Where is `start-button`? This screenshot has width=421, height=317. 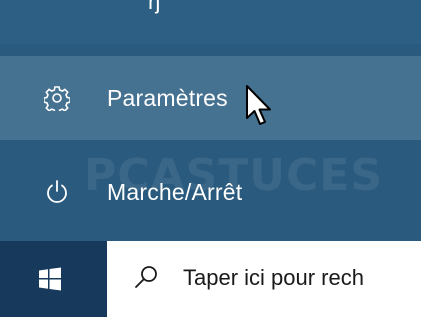
start-button is located at coordinates (50, 279).